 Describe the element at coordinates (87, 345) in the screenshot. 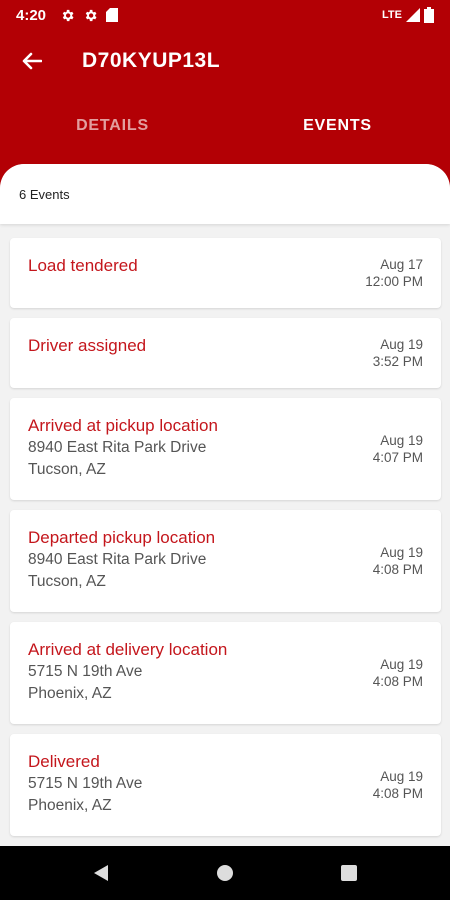

I see `event-title: Driver assigned` at that location.